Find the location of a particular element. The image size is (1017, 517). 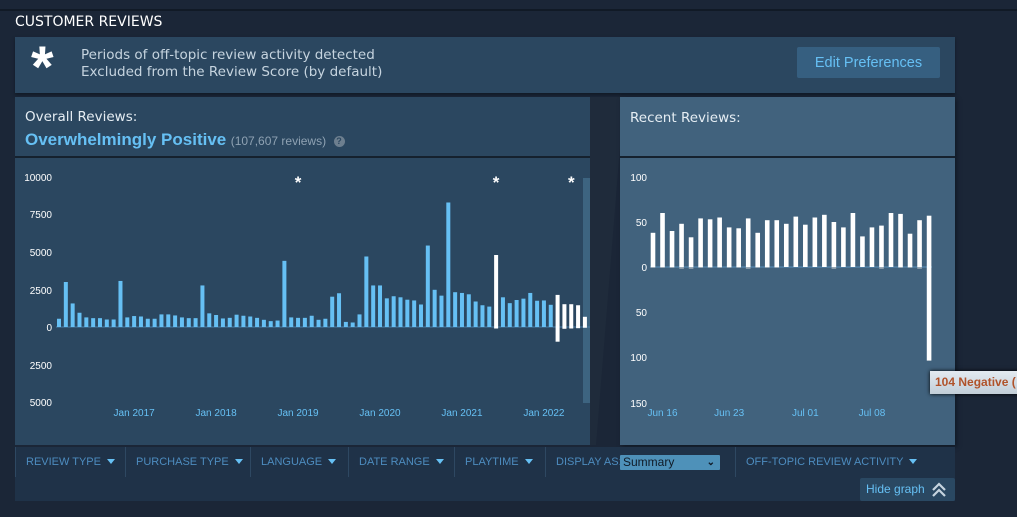

filter-purchase-type: PURCHASE TYPE is located at coordinates (184, 462).